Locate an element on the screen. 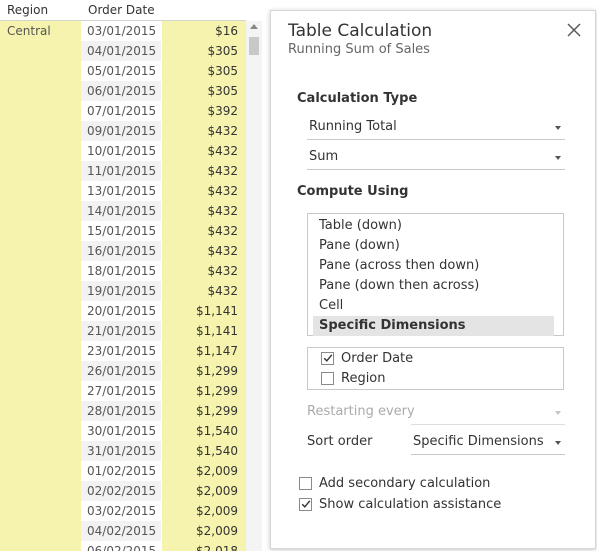 The image size is (597, 551). order-date-cell: 02/02/2015 is located at coordinates (121, 491).